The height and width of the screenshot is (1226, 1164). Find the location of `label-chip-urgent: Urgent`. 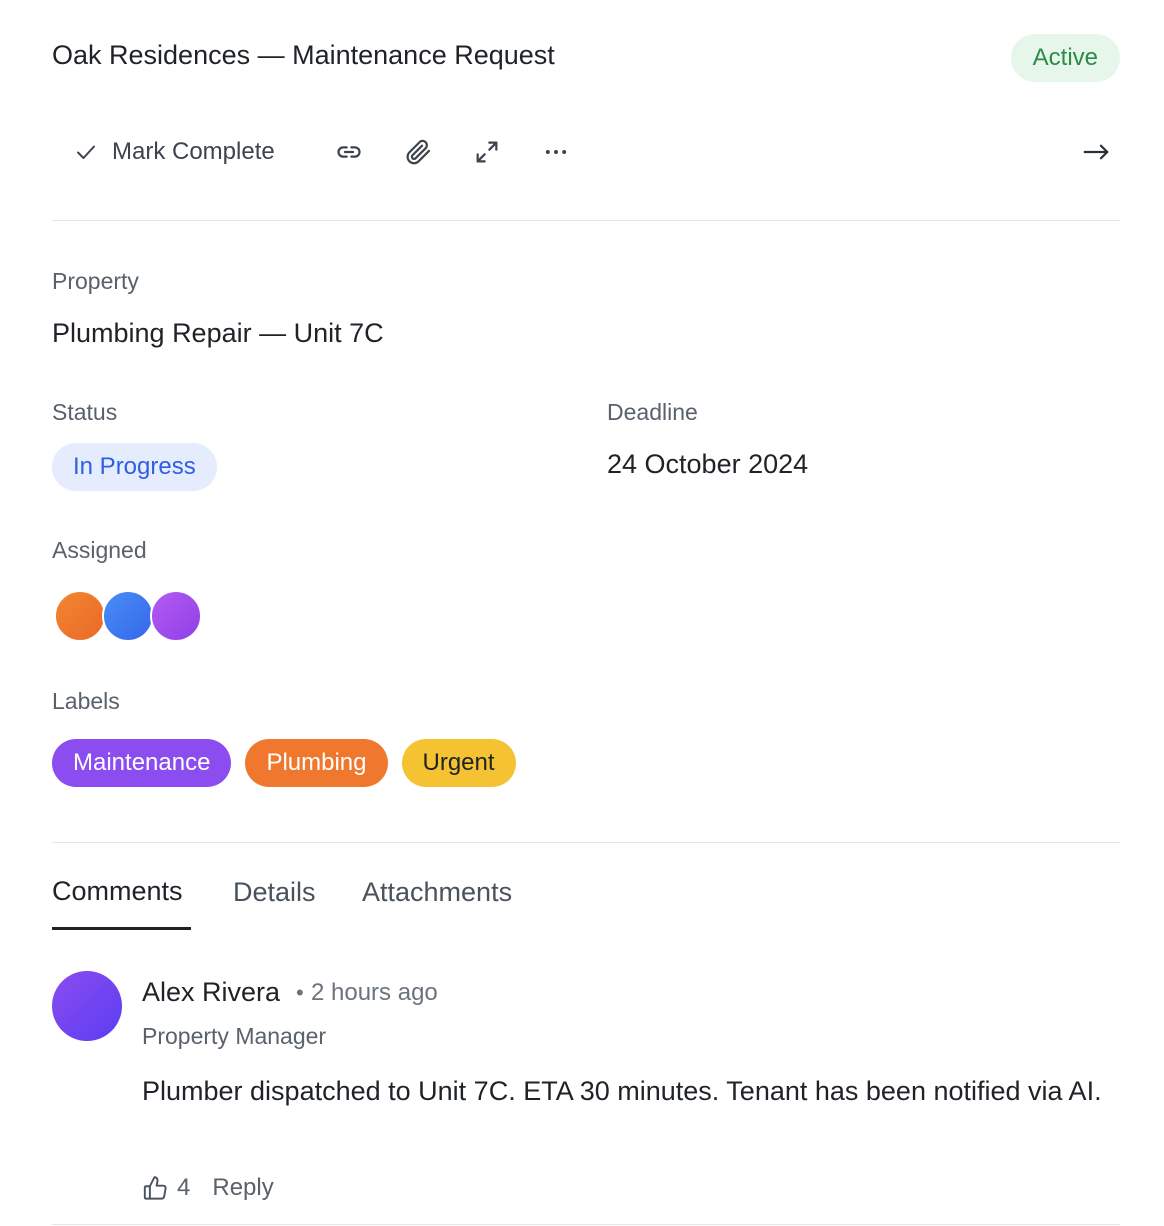

label-chip-urgent: Urgent is located at coordinates (458, 763).